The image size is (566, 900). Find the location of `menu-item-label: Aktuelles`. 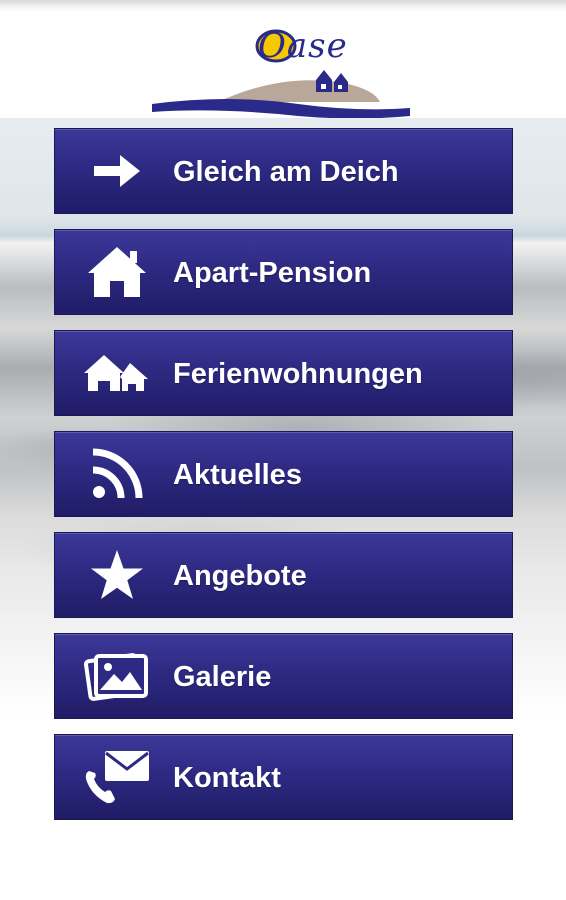

menu-item-label: Aktuelles is located at coordinates (237, 475).